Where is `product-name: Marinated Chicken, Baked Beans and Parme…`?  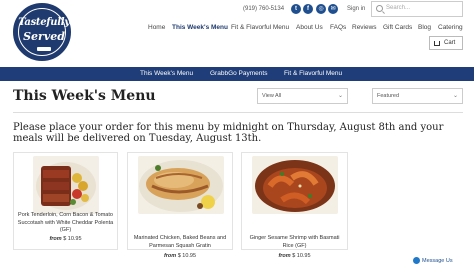 product-name: Marinated Chicken, Baked Beans and Parme… is located at coordinates (180, 242).